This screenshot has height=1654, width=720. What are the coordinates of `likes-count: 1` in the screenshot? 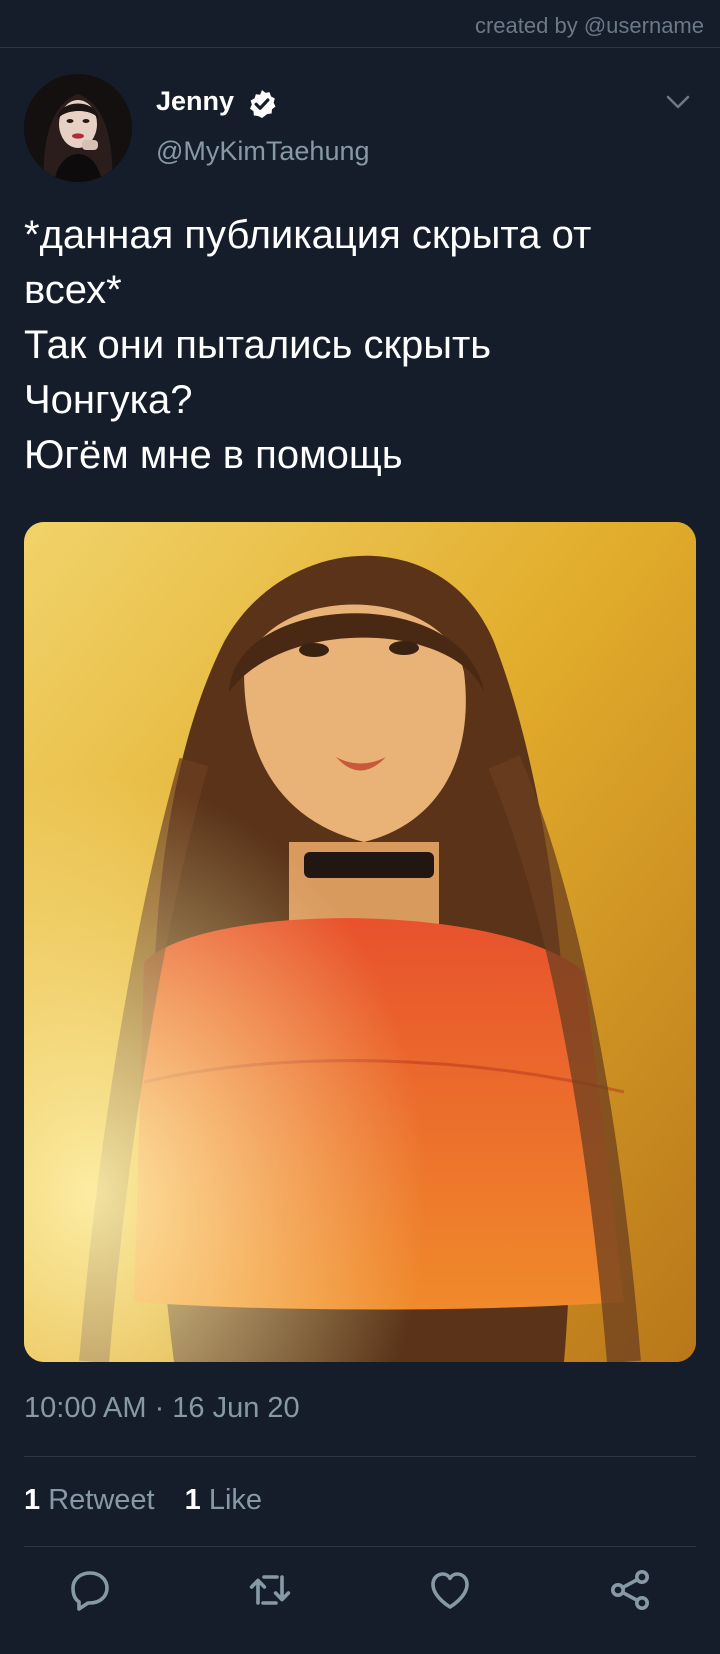 It's located at (192, 1500).